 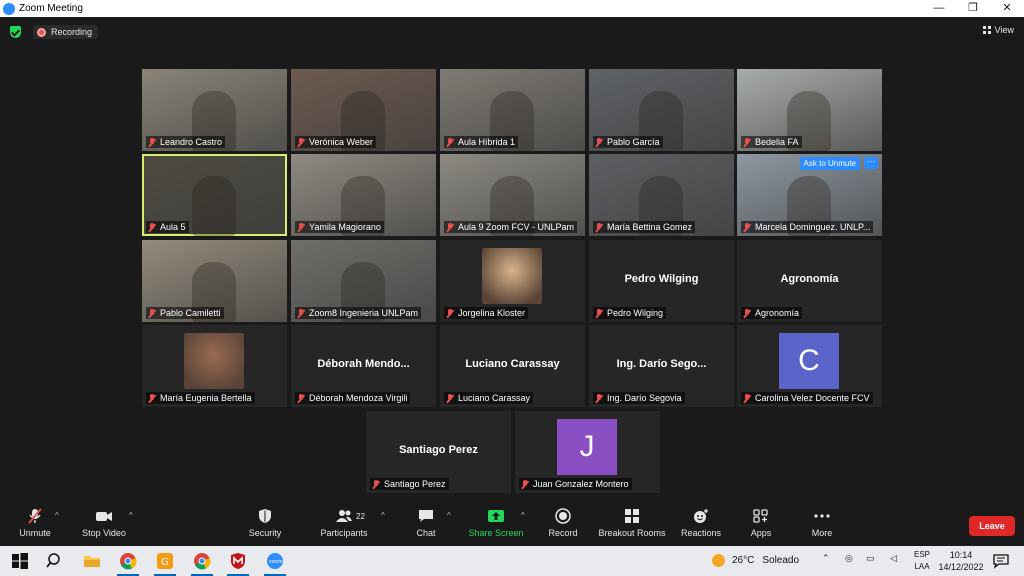 What do you see at coordinates (265, 523) in the screenshot?
I see `security-button: Security` at bounding box center [265, 523].